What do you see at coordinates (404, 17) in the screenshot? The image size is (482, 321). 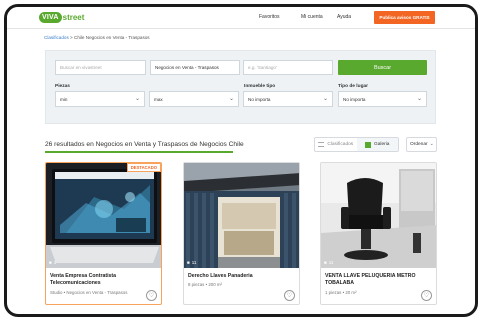 I see `post-ad-button: Publica avisos GRATIS` at bounding box center [404, 17].